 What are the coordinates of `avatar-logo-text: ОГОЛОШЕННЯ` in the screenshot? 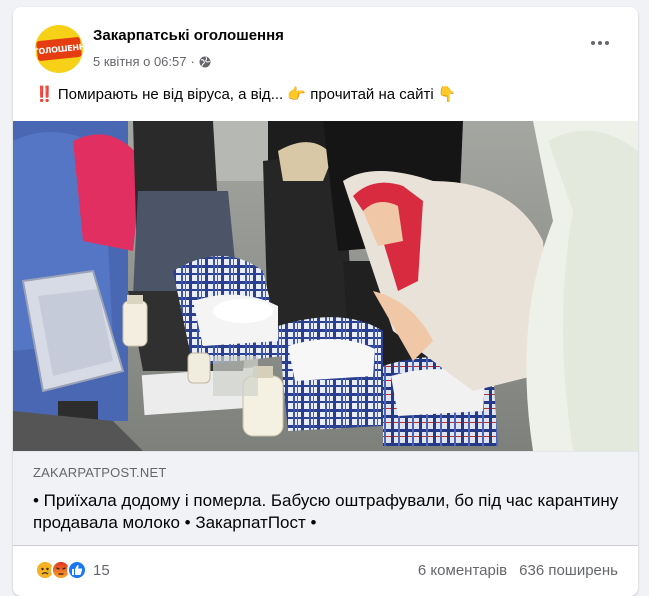 It's located at (59, 49).